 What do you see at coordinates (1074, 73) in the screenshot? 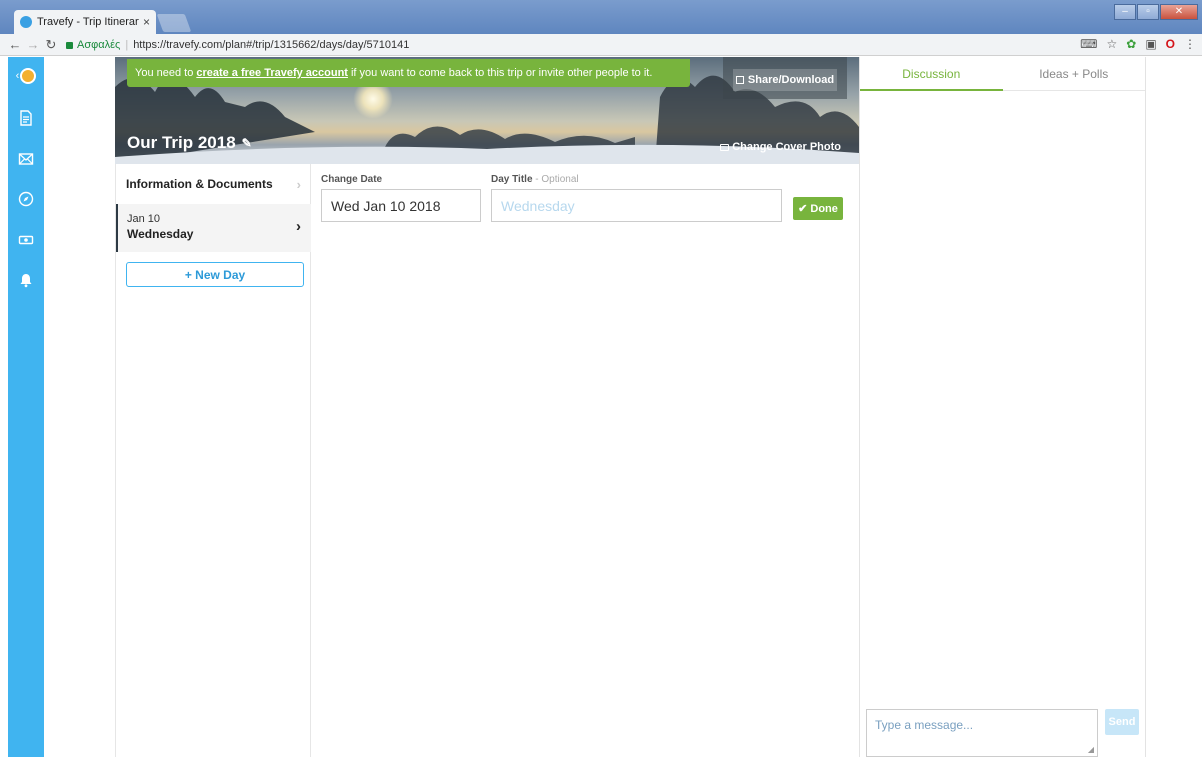
I see `tab-ideas-polls: Ideas + Polls` at bounding box center [1074, 73].